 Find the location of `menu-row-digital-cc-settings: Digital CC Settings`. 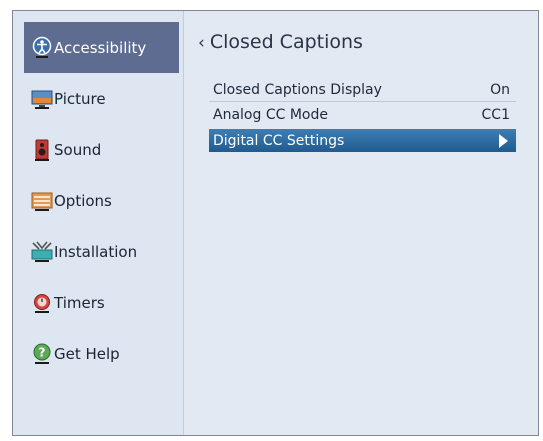

menu-row-digital-cc-settings: Digital CC Settings is located at coordinates (362, 140).